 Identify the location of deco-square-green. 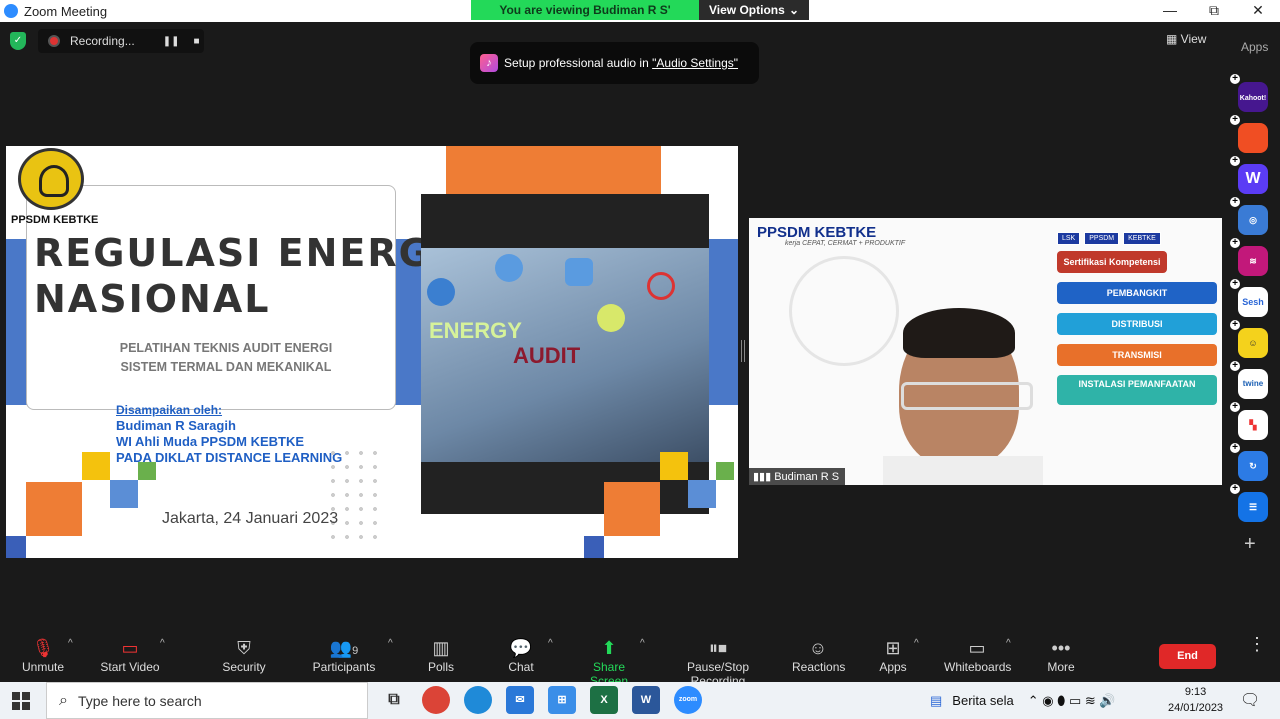
(147, 471).